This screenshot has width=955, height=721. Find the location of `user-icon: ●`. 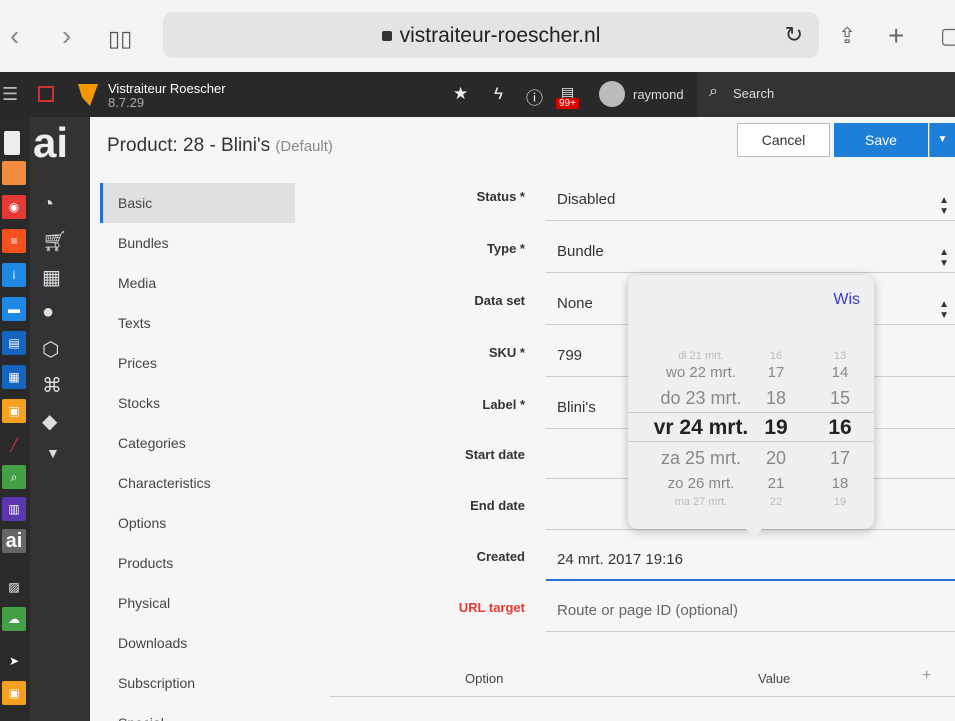

user-icon: ● is located at coordinates (48, 312).